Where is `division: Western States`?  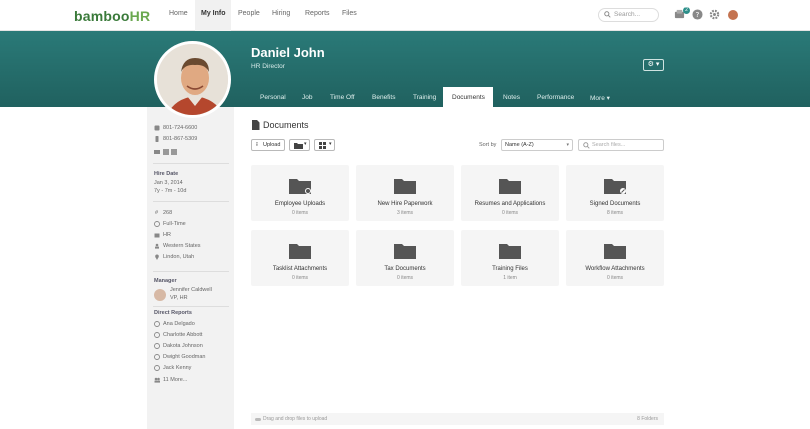 division: Western States is located at coordinates (182, 246).